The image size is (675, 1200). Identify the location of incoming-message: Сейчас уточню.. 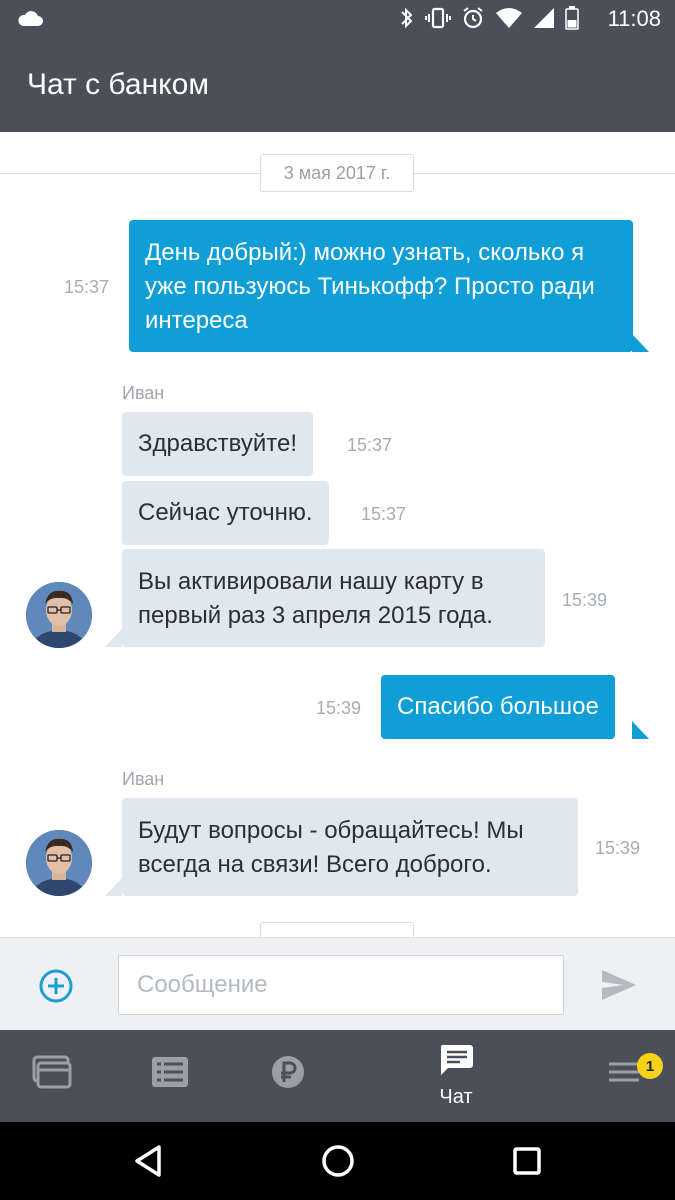
(225, 513).